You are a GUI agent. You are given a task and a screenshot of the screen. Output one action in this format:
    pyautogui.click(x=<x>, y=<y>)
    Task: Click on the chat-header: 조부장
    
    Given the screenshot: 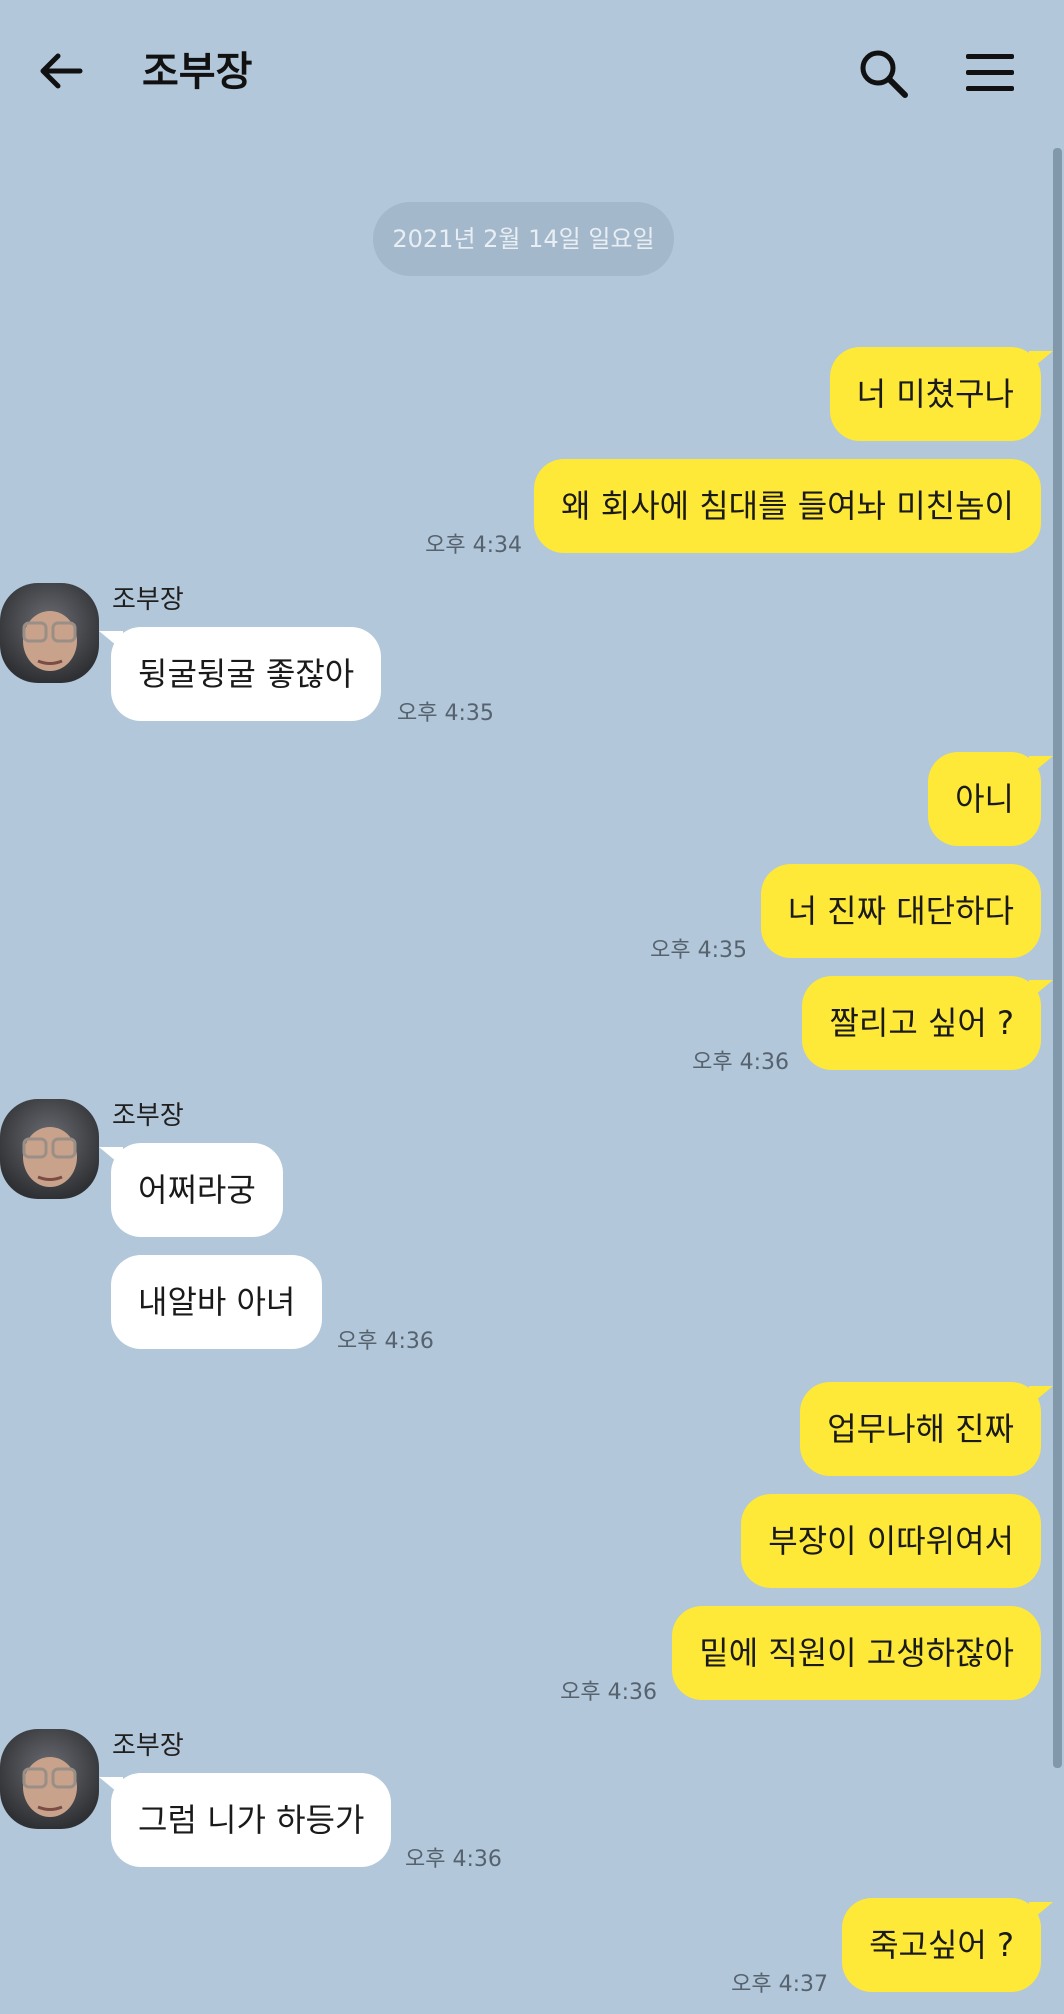 What is the action you would take?
    pyautogui.click(x=532, y=75)
    